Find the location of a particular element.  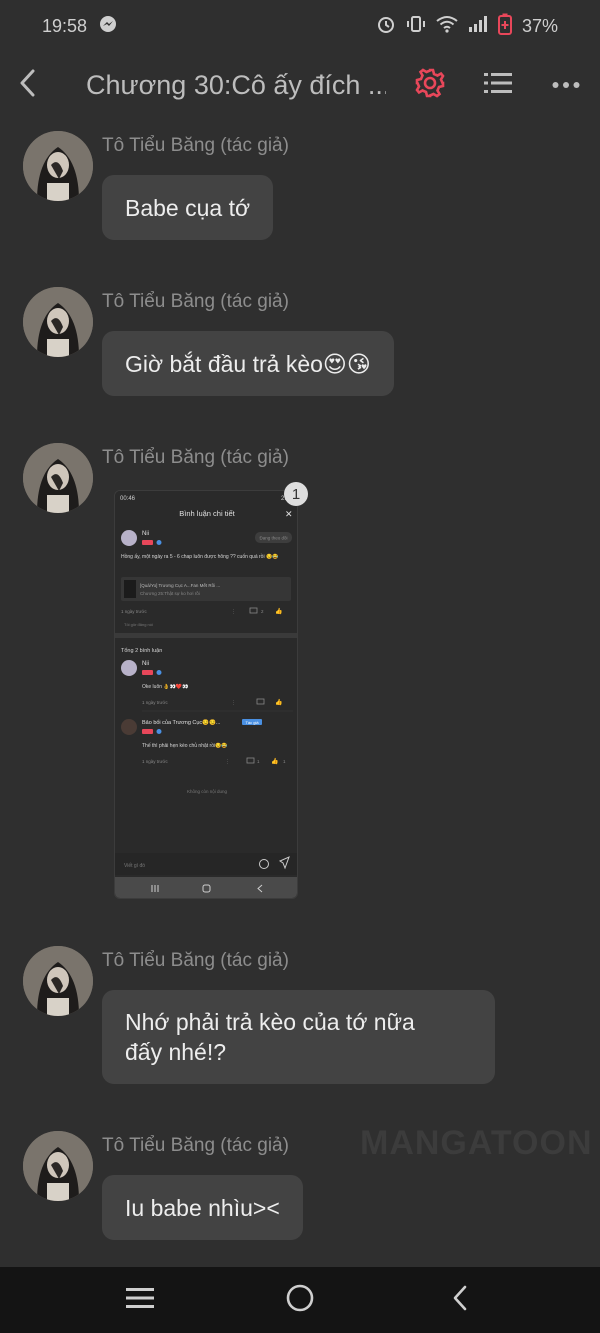

settings-button is located at coordinates (430, 85).